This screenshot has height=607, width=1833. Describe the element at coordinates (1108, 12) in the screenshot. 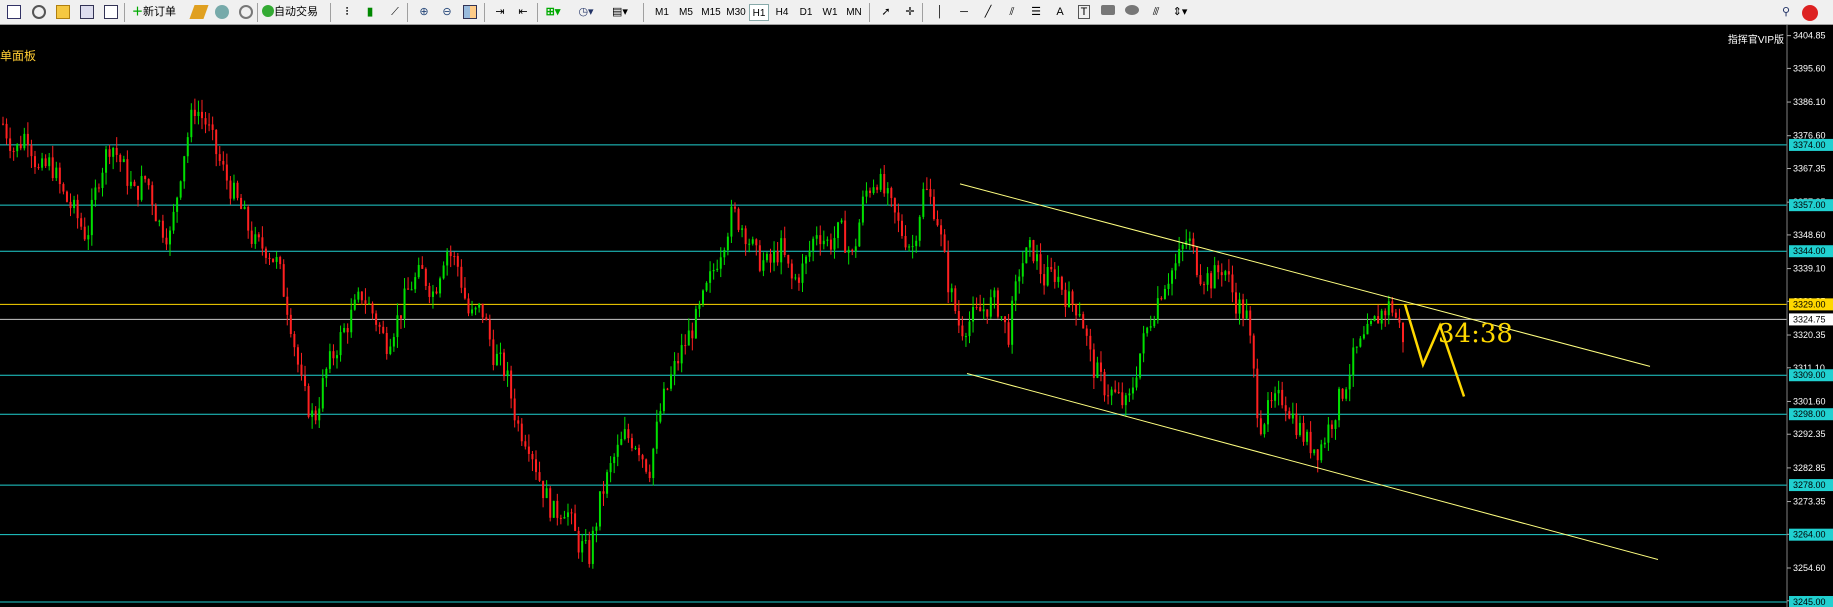

I see `rectangle-icon` at that location.